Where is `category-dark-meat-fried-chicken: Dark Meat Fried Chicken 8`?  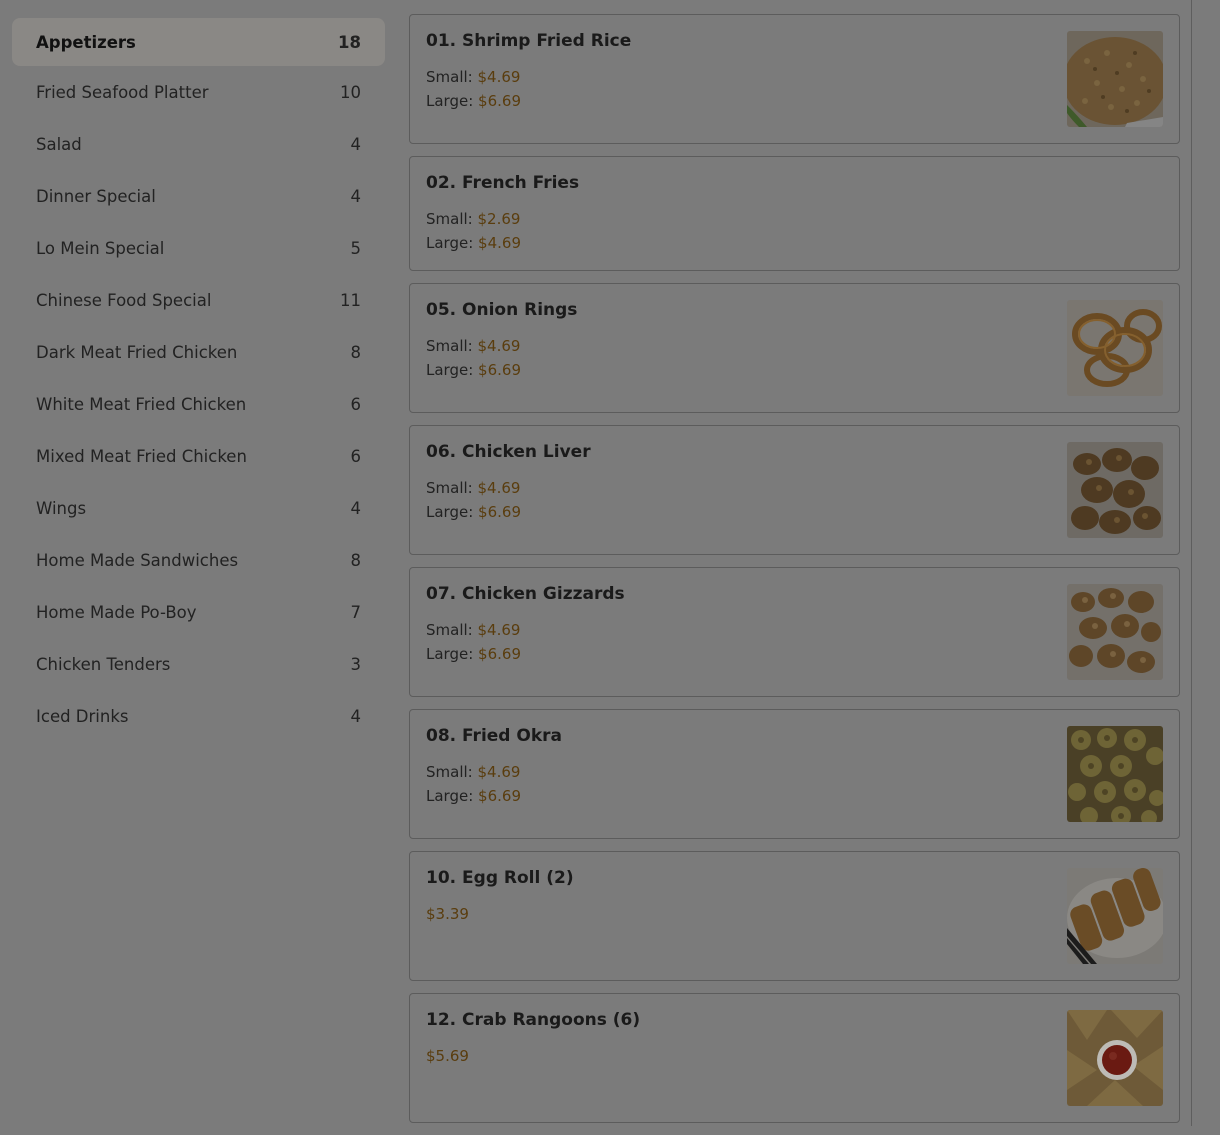
category-dark-meat-fried-chicken: Dark Meat Fried Chicken 8 is located at coordinates (198, 352).